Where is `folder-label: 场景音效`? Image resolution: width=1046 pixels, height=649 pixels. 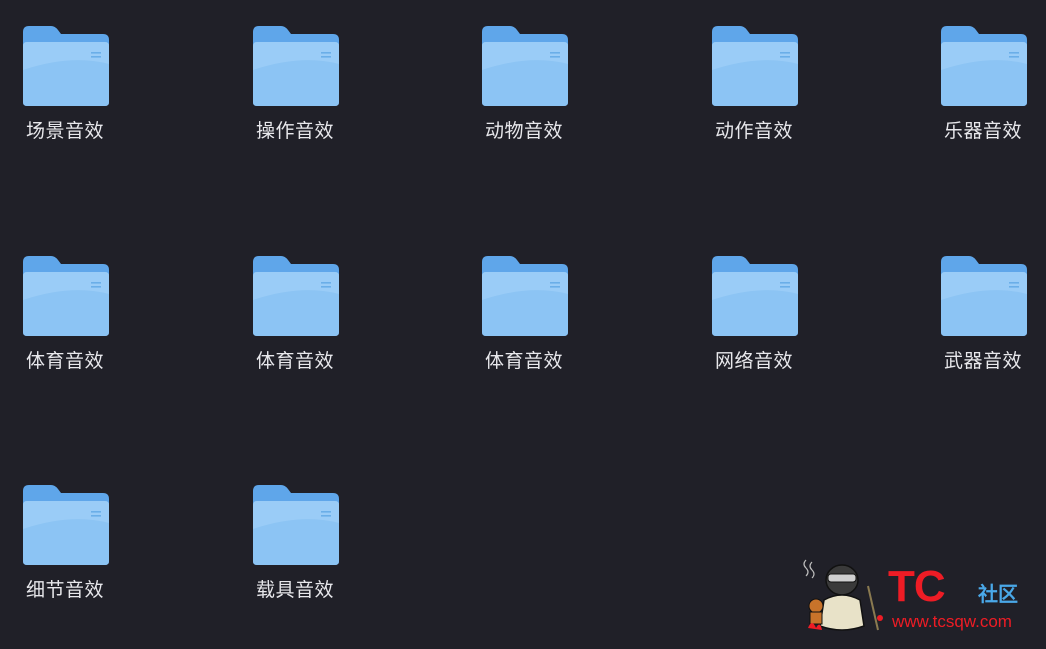
folder-label: 场景音效 is located at coordinates (64, 131).